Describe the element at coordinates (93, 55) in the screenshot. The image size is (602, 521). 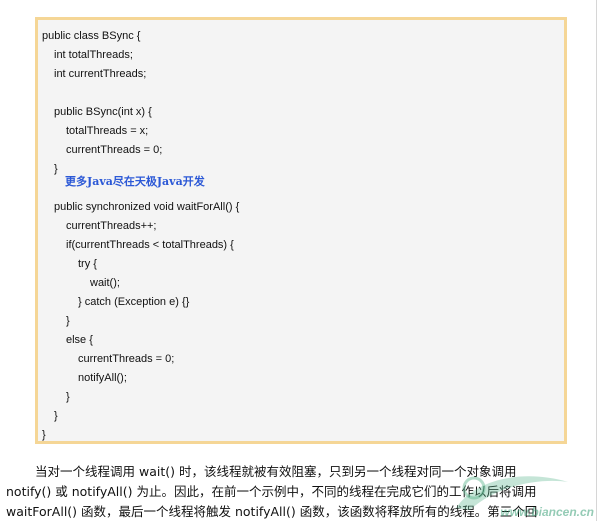
I see `code-line: int totalThreads;` at that location.